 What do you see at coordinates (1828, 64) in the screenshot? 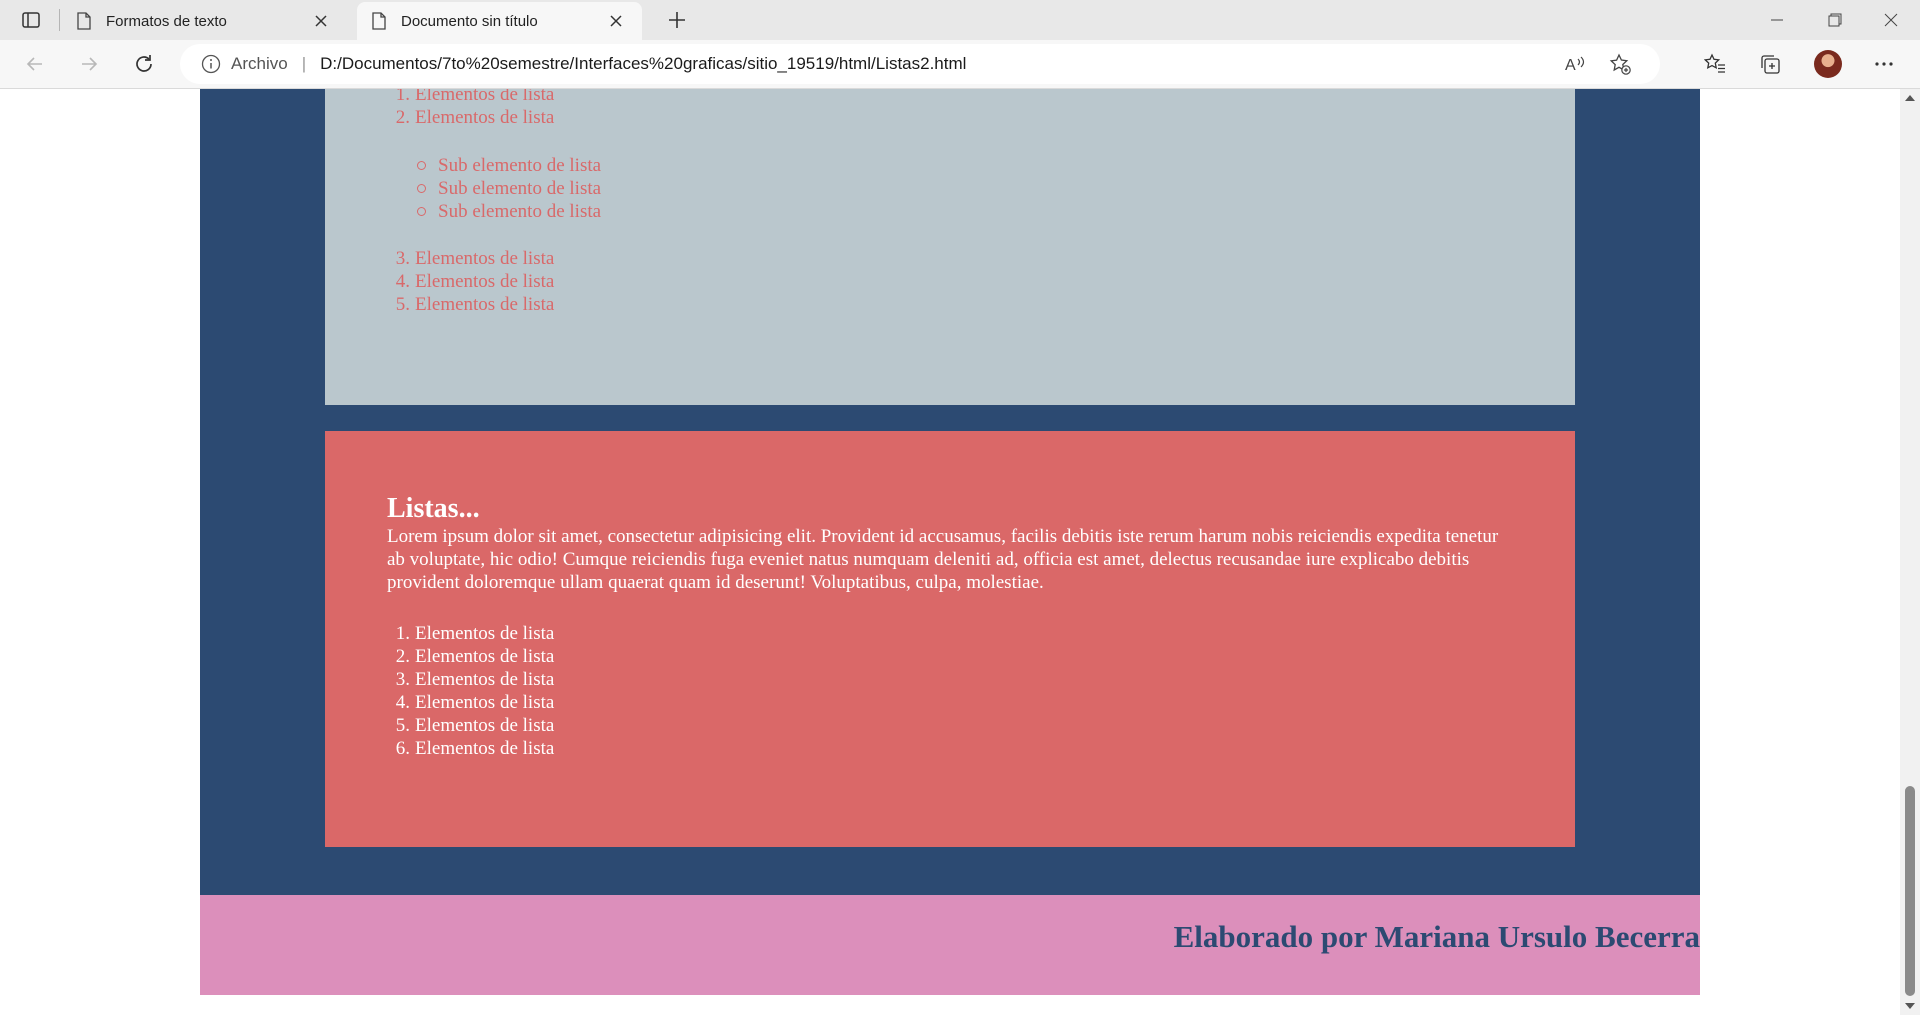
I see `avatar` at bounding box center [1828, 64].